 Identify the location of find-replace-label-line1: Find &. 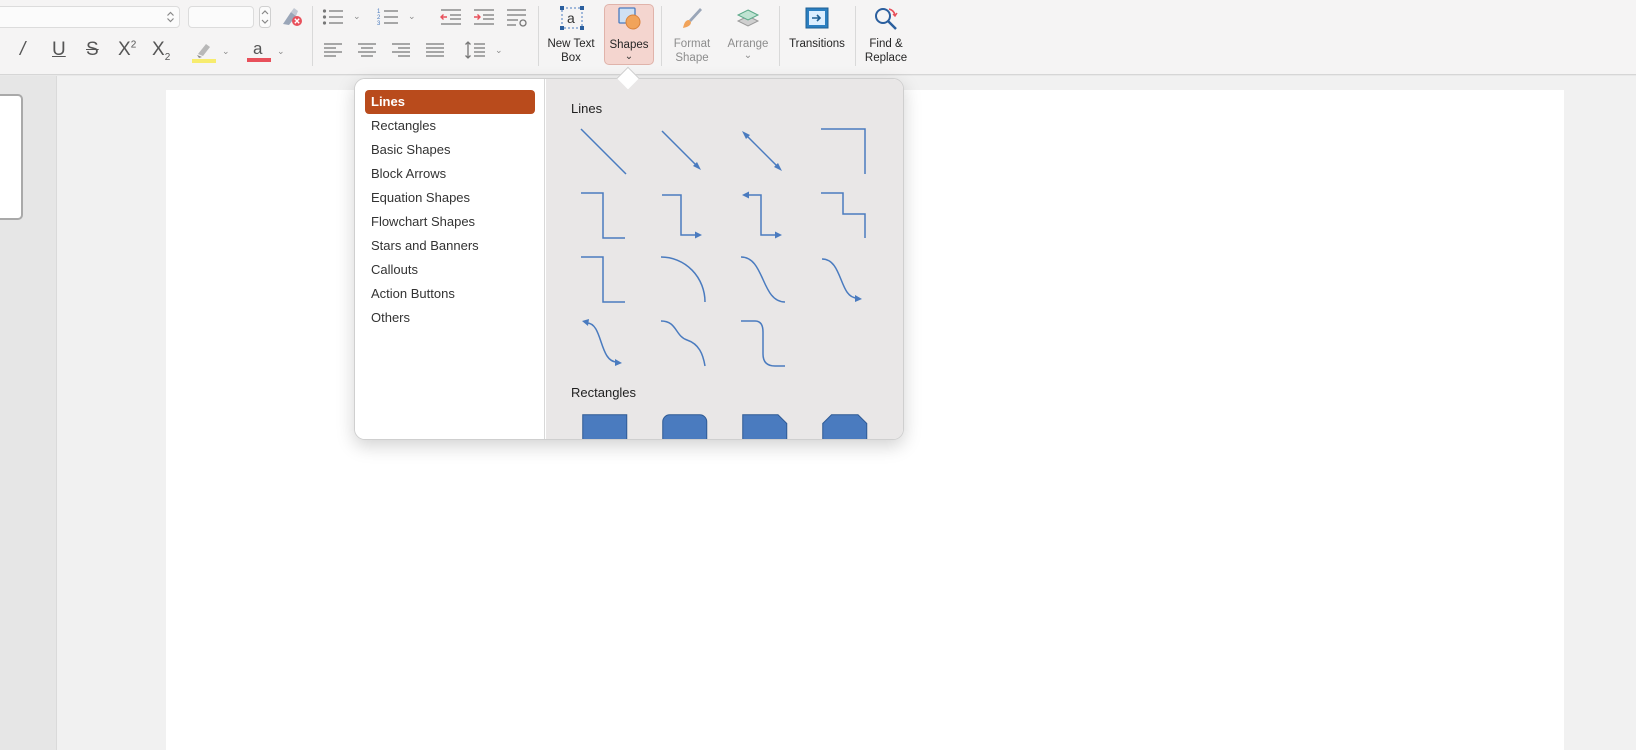
(886, 44).